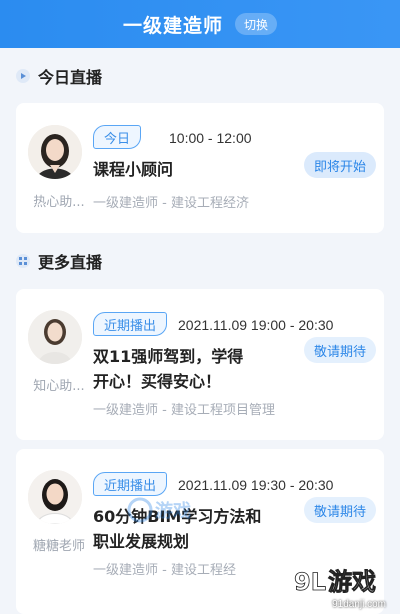 Image resolution: width=400 pixels, height=614 pixels. What do you see at coordinates (359, 604) in the screenshot?
I see `watermark-url: 91danji.com` at bounding box center [359, 604].